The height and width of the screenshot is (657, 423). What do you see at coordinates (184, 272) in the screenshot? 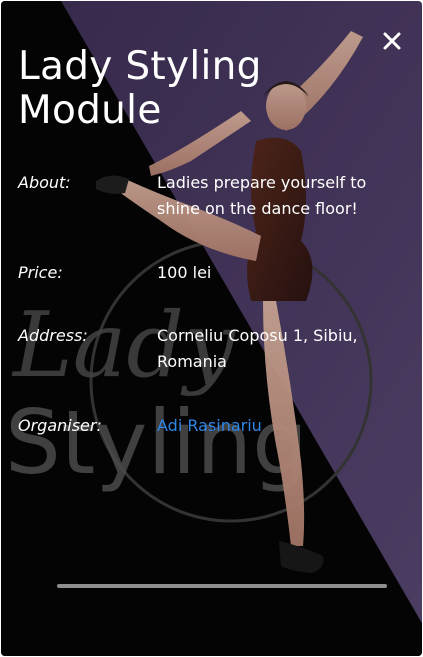
I see `price-value: 100 lei` at bounding box center [184, 272].